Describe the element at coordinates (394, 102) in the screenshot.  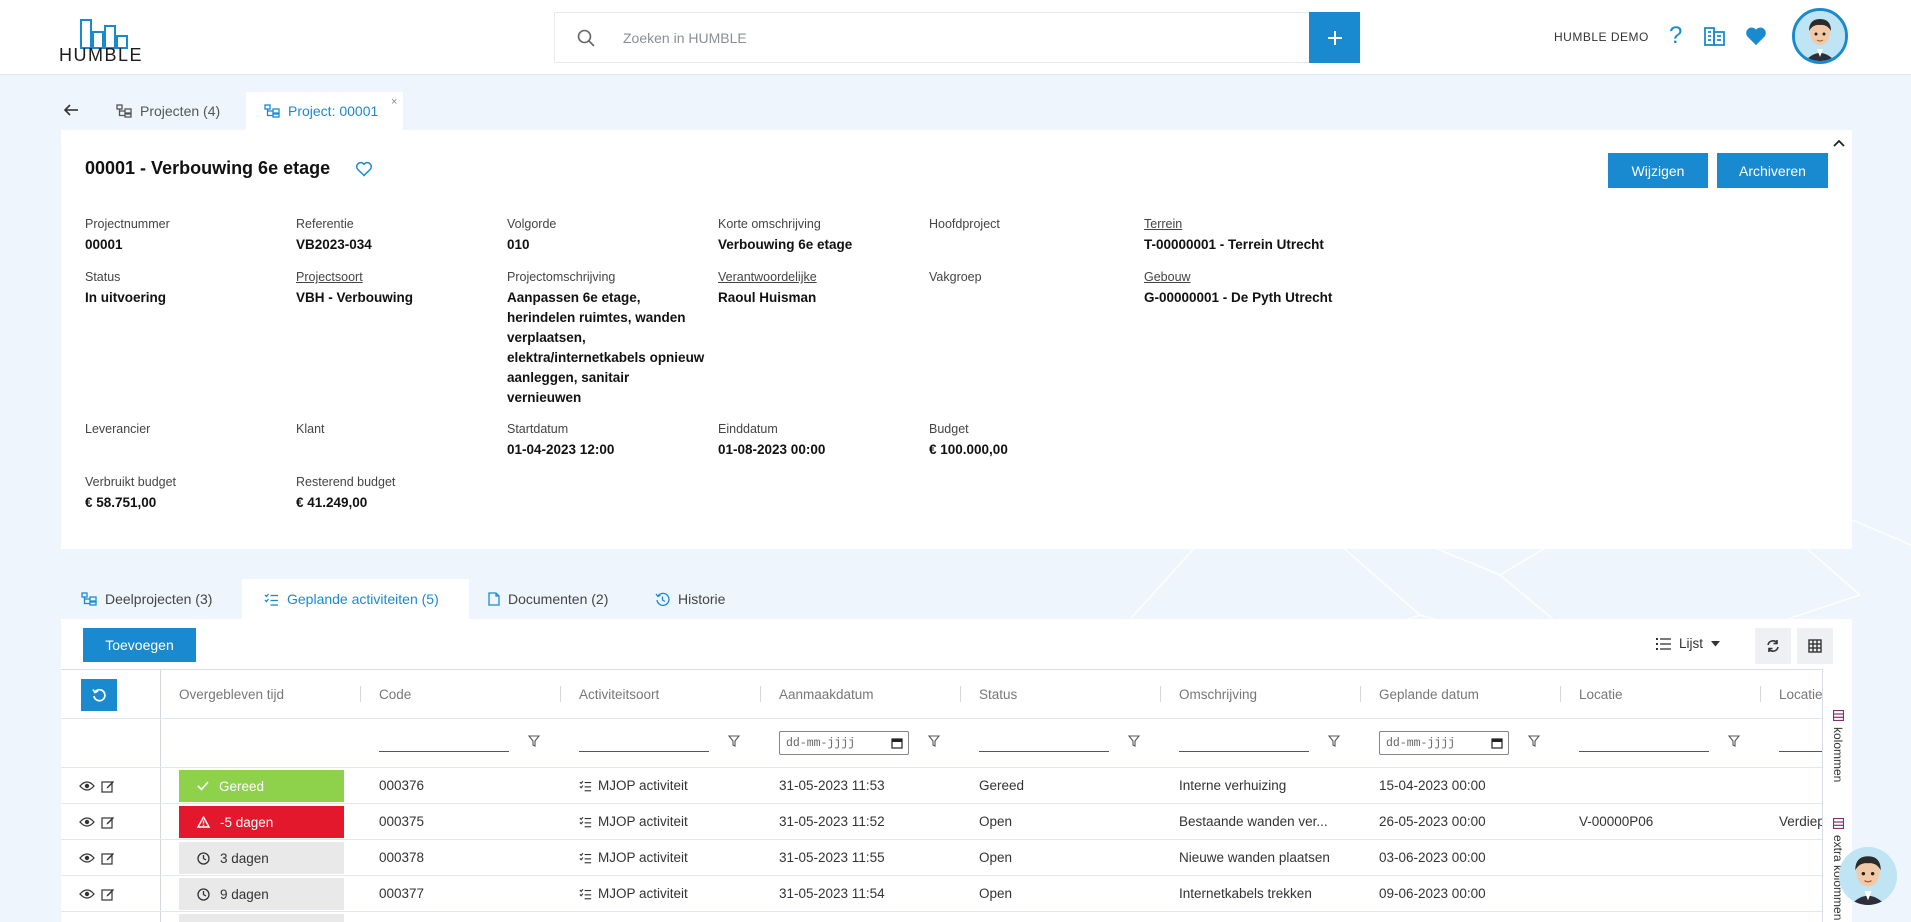
I see `tab-close-icon: ×` at that location.